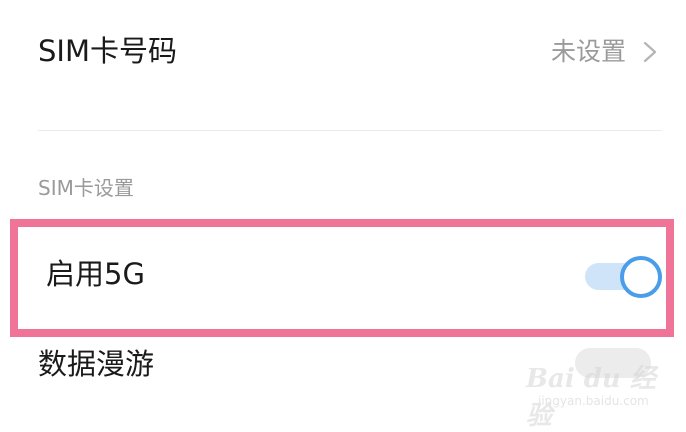 The image size is (686, 432). Describe the element at coordinates (96, 364) in the screenshot. I see `data-roaming-label: 数据漫游` at that location.